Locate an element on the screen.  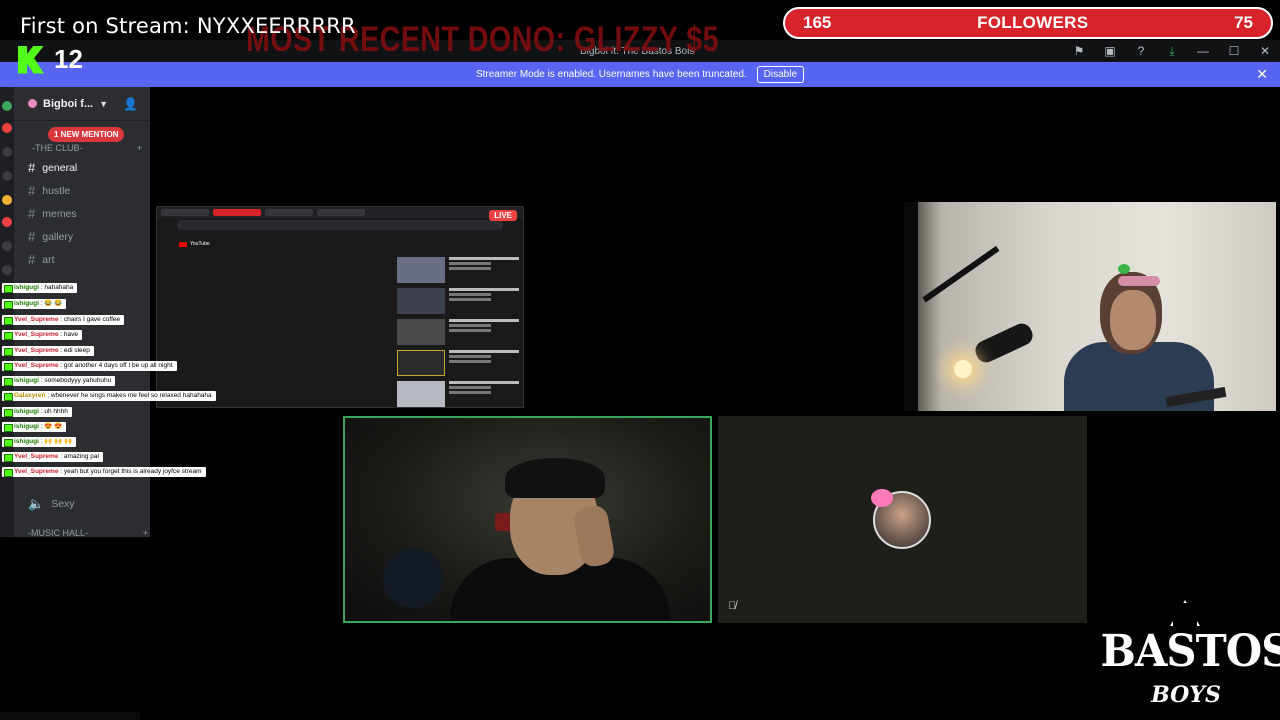
browser-url-bar is located at coordinates (340, 225).